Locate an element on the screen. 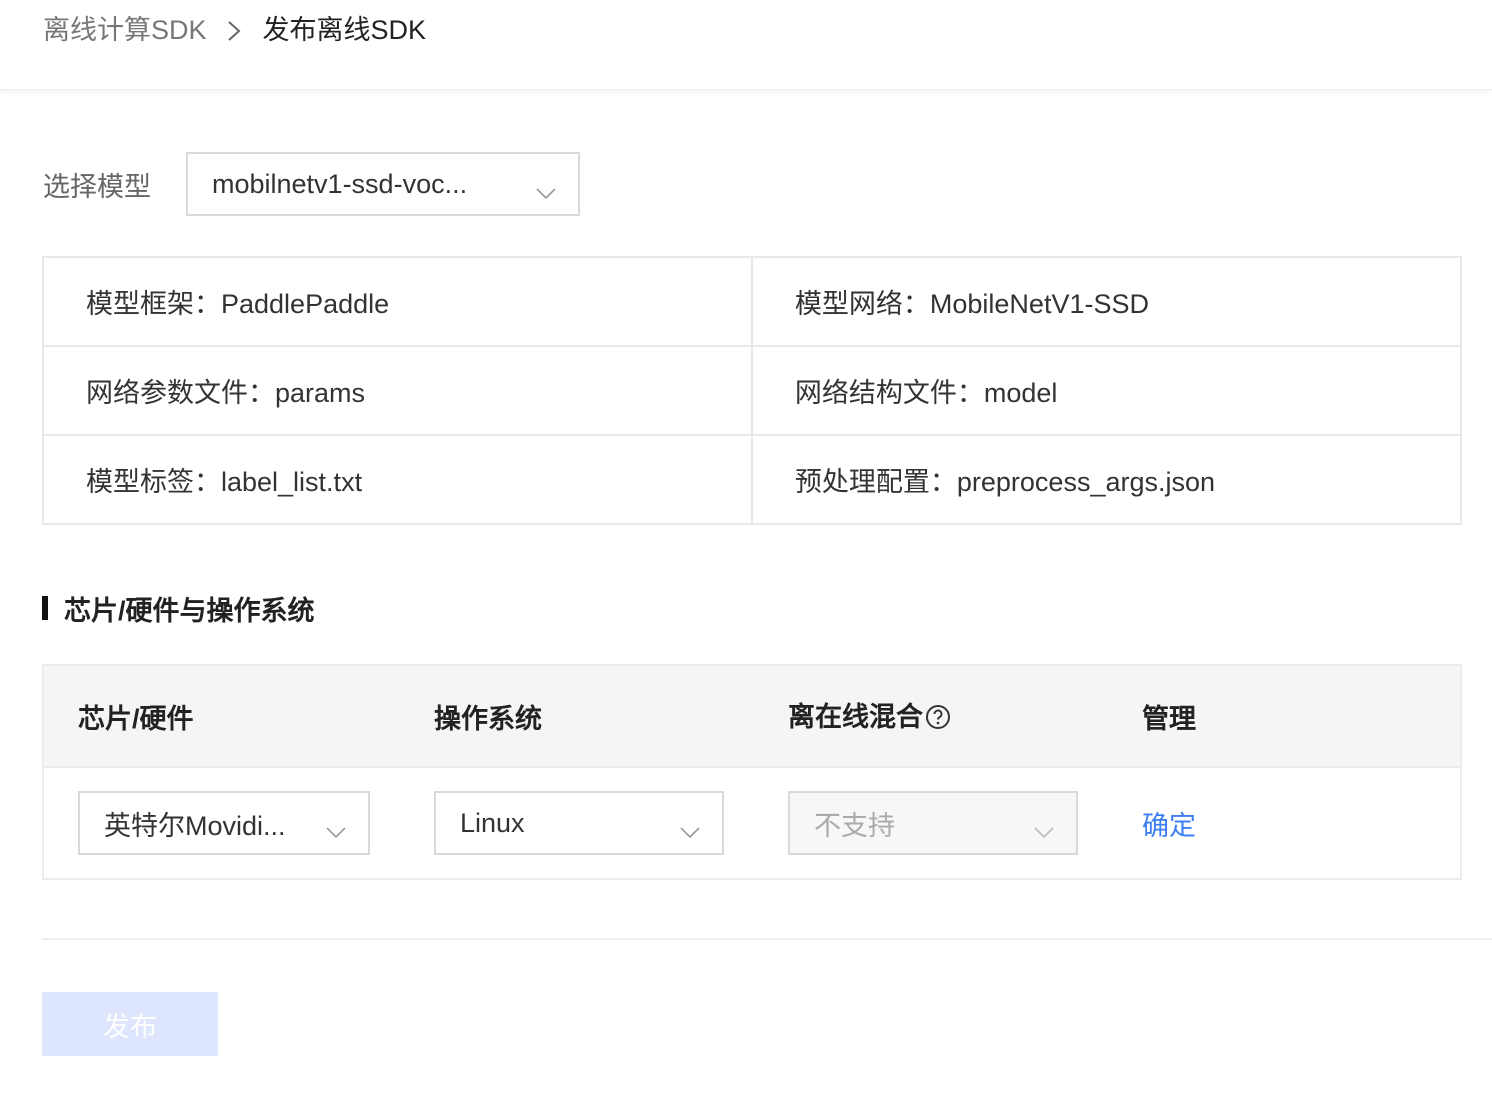 The height and width of the screenshot is (1094, 1492). params-file-cell: 网络参数文件：params is located at coordinates (397, 390).